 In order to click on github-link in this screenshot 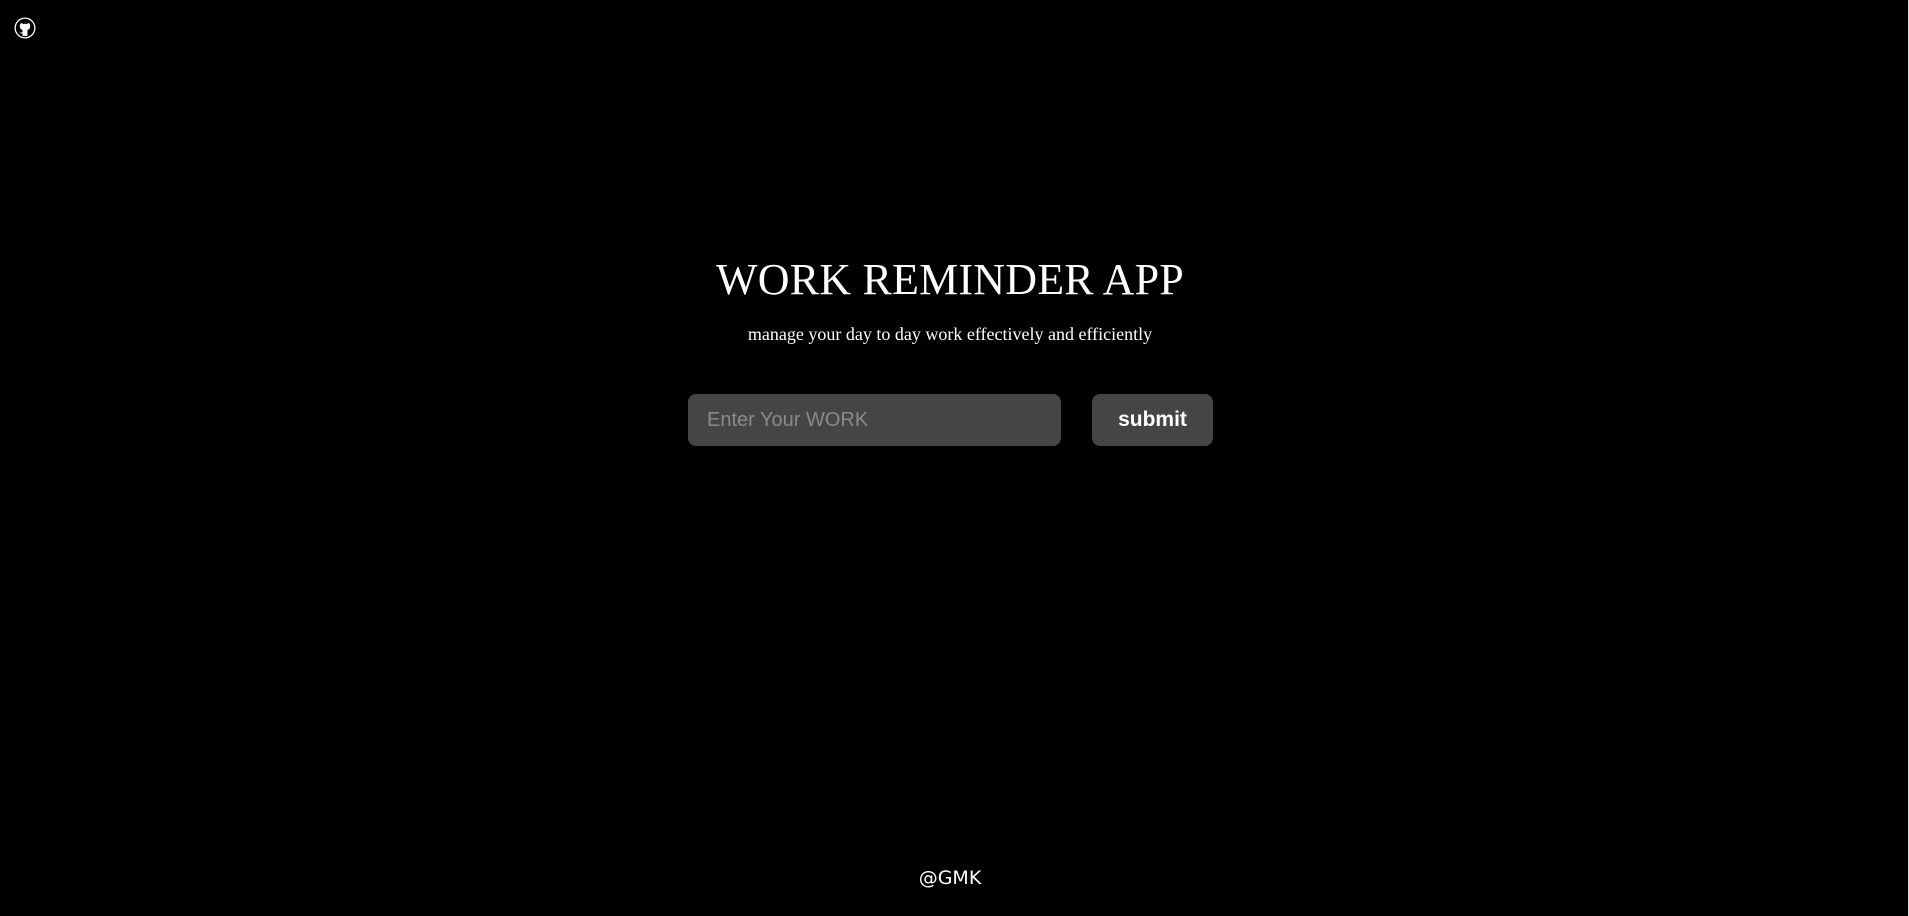, I will do `click(25, 28)`.